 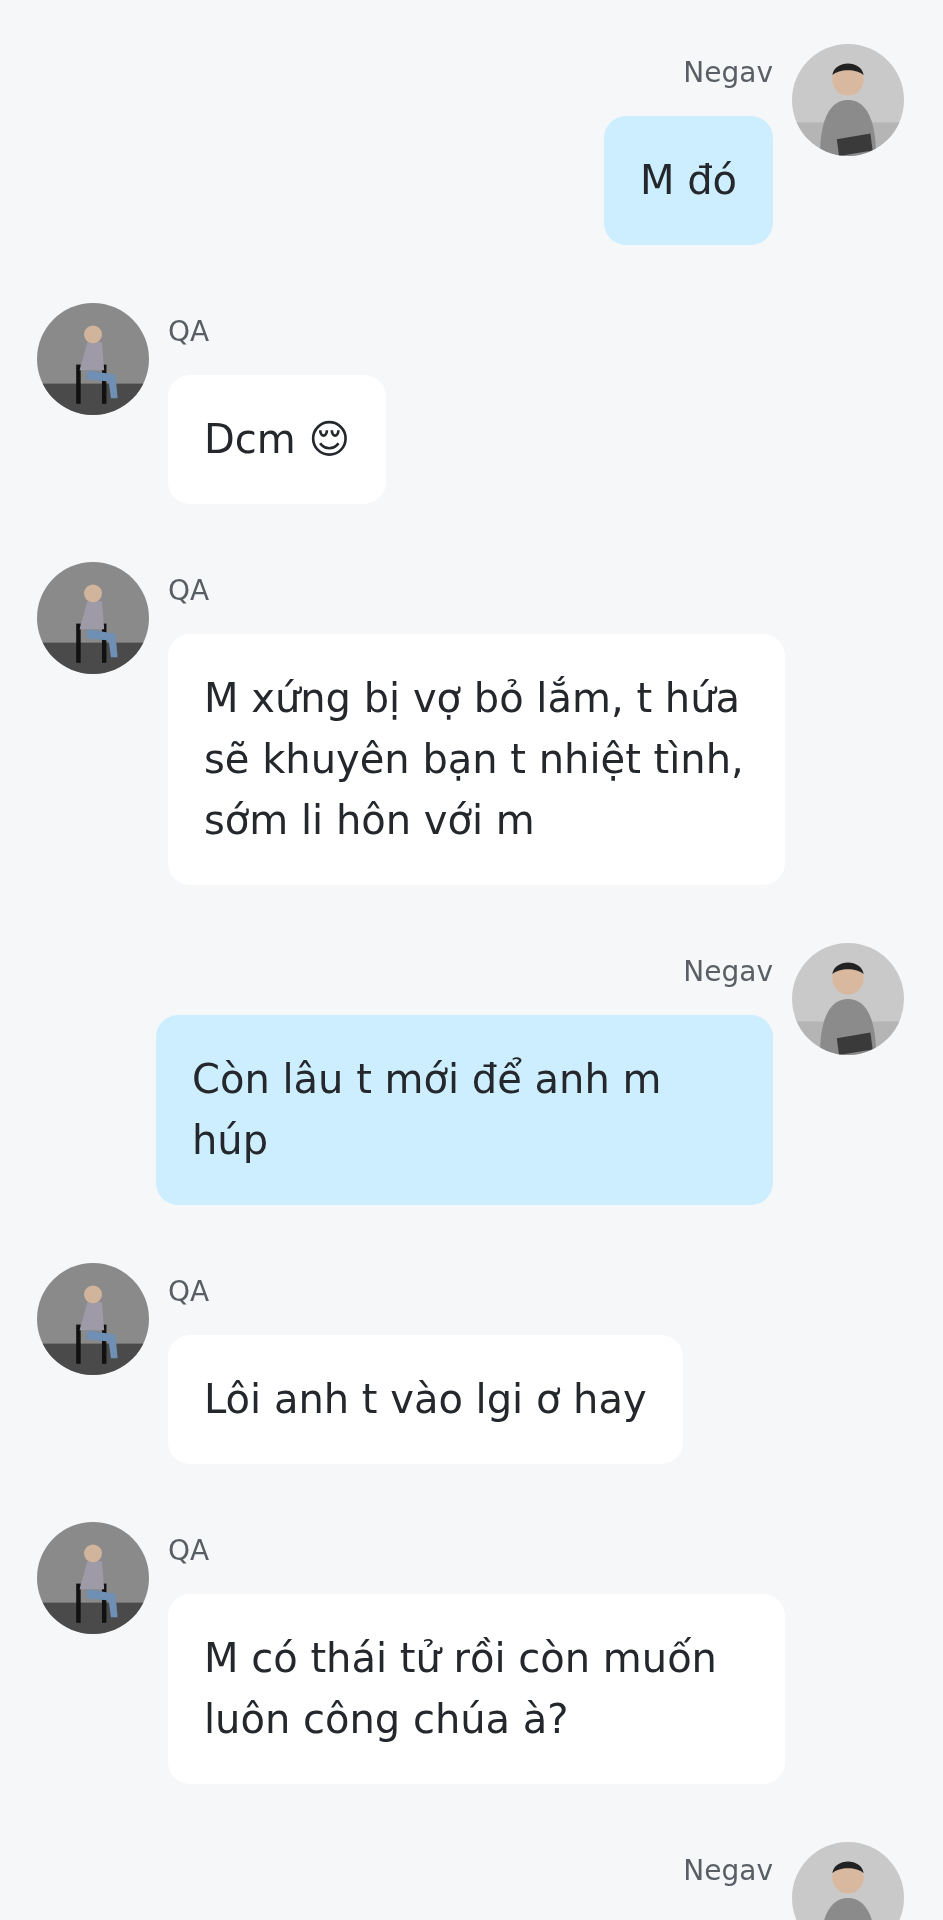 I want to click on message-bubble: Dcm 😌, so click(x=277, y=439).